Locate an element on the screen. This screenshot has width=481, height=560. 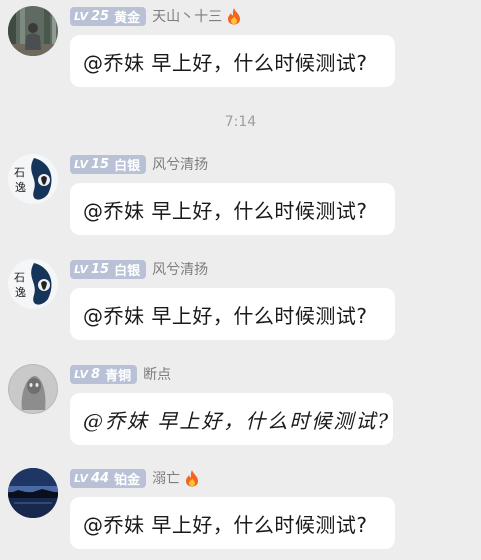
sender-meta: LV 44 铂金 溺亡 is located at coordinates (135, 478).